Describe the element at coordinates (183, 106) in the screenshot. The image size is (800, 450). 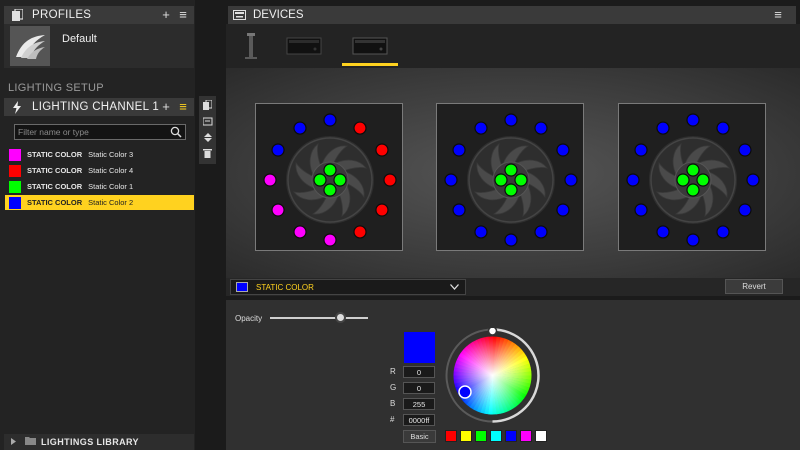
I see `channel-menu-icon: ≡` at that location.